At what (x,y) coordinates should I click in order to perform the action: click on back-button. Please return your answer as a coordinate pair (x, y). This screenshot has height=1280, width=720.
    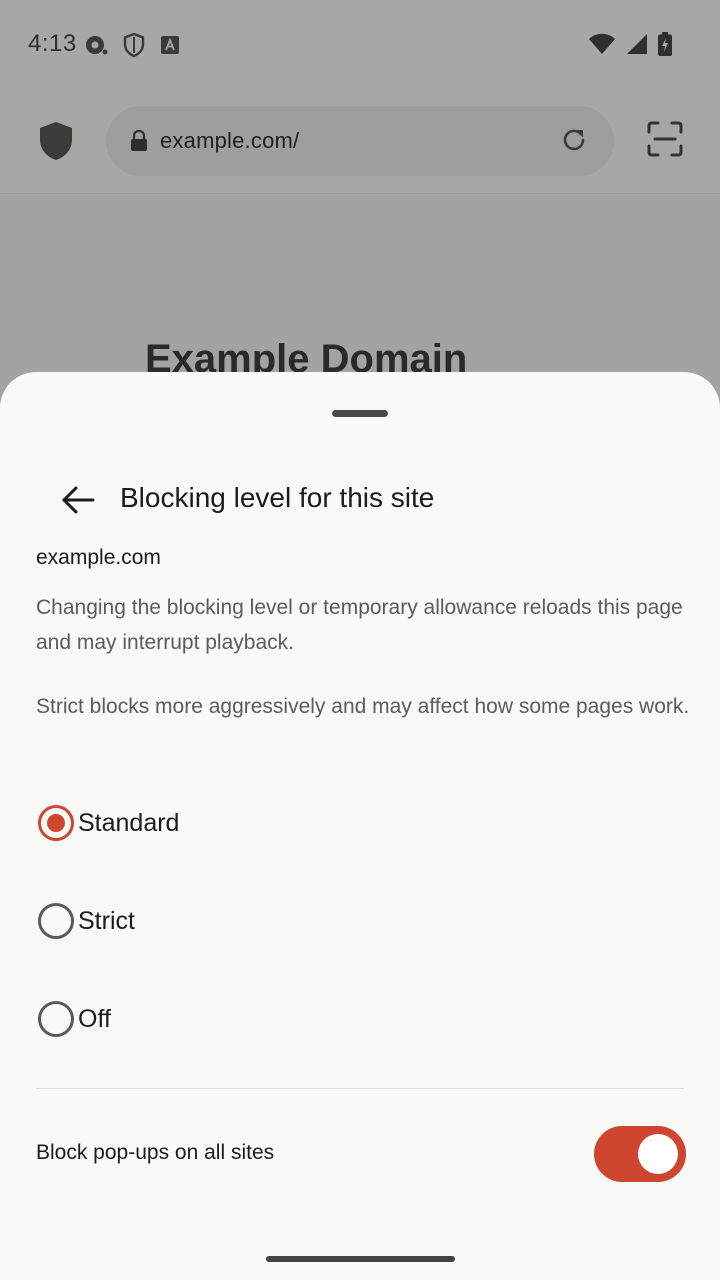
    Looking at the image, I should click on (78, 502).